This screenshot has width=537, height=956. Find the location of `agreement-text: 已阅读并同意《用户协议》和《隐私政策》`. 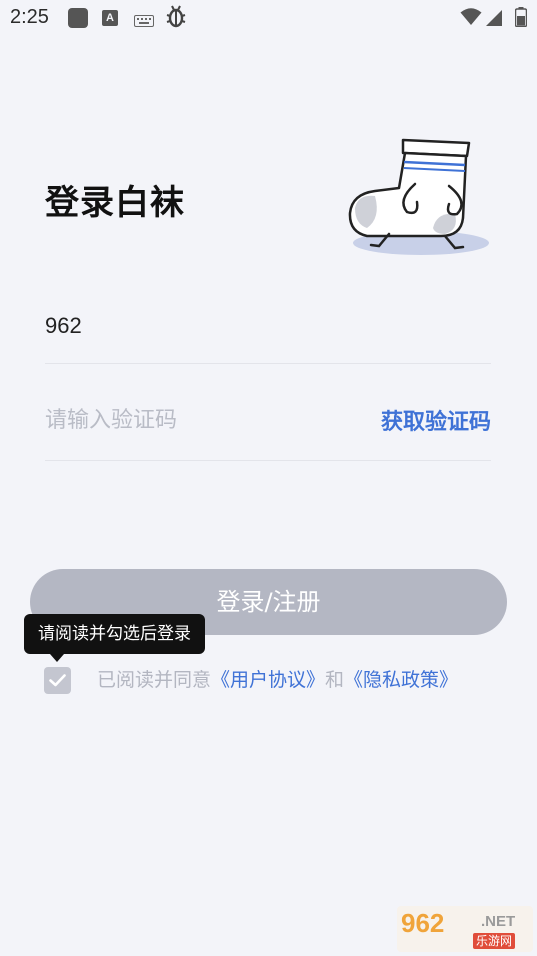

agreement-text: 已阅读并同意《用户协议》和《隐私政策》 is located at coordinates (277, 680).